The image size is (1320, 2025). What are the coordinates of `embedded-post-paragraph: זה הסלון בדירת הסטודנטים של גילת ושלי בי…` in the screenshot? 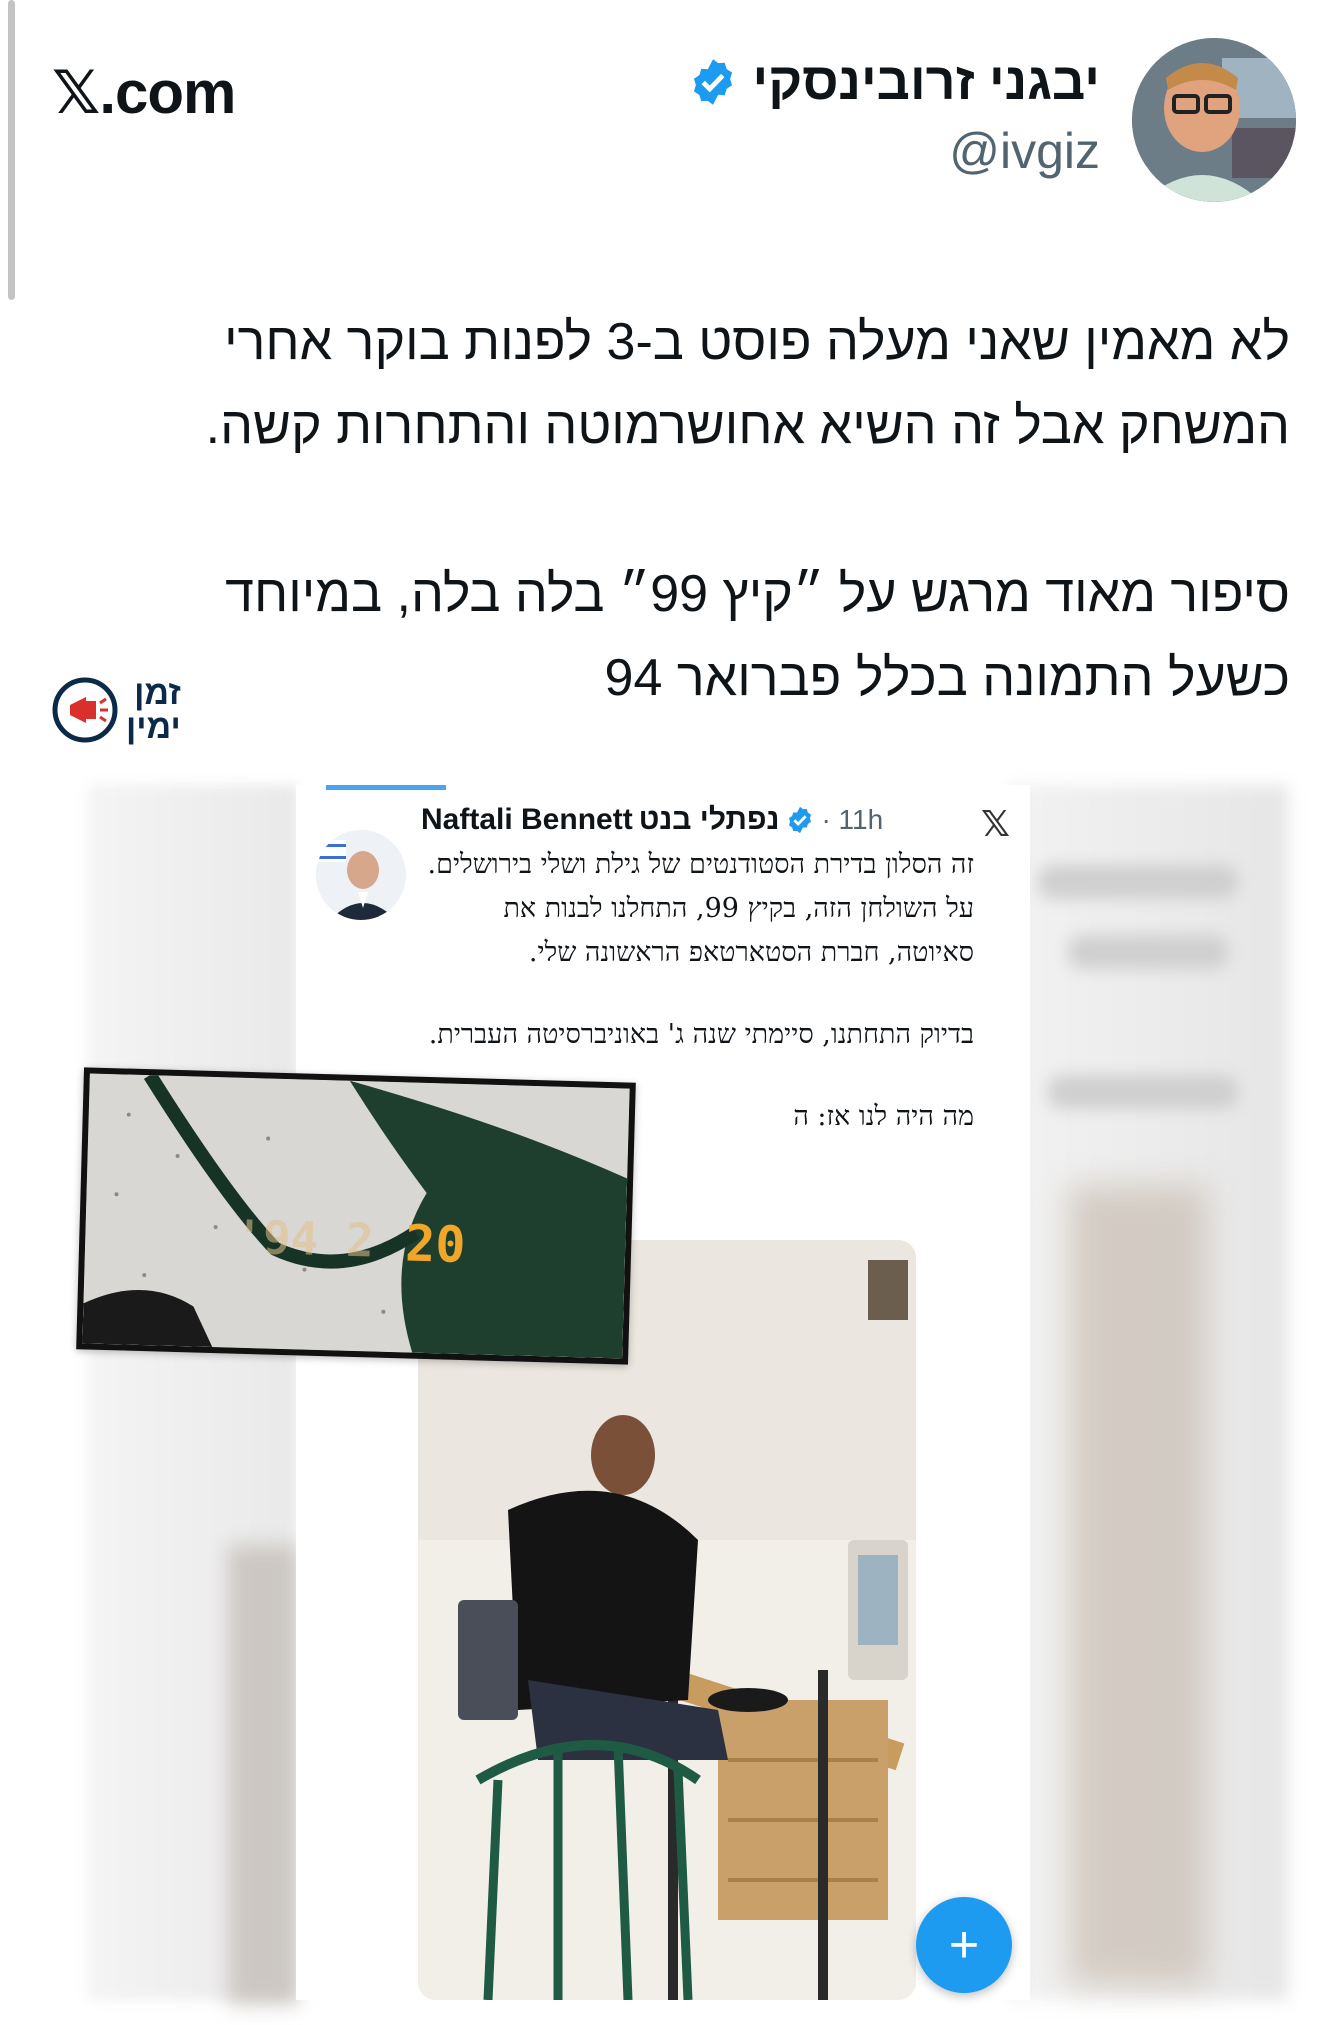 It's located at (700, 908).